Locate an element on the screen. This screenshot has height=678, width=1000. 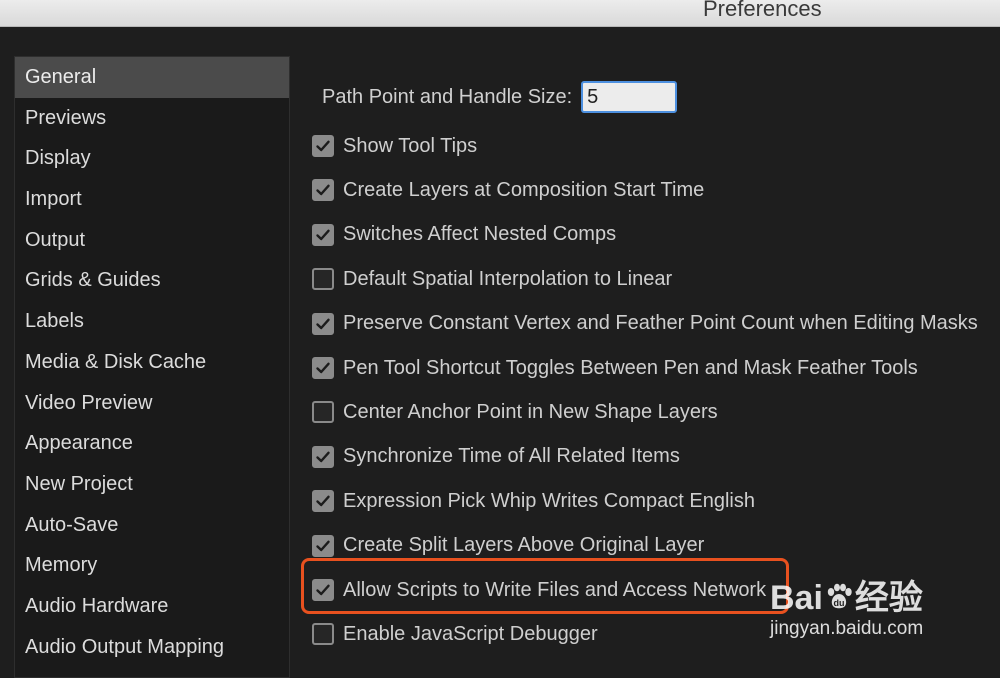
checkbox-synchronize-time-of-all-related-items is located at coordinates (323, 456).